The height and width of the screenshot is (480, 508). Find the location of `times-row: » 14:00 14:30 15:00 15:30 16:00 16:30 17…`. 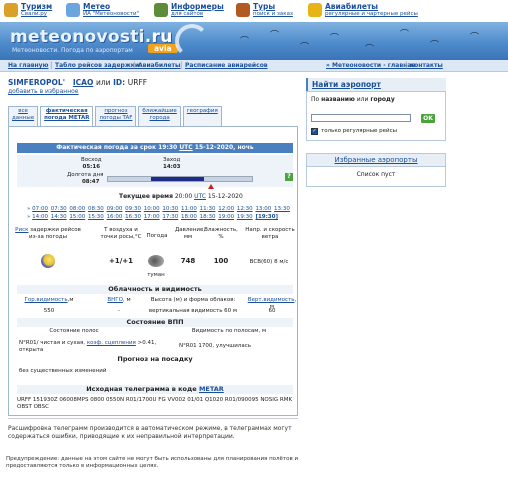

times-row: » 14:00 14:30 15:00 15:30 16:00 16:30 17… is located at coordinates (152, 217).